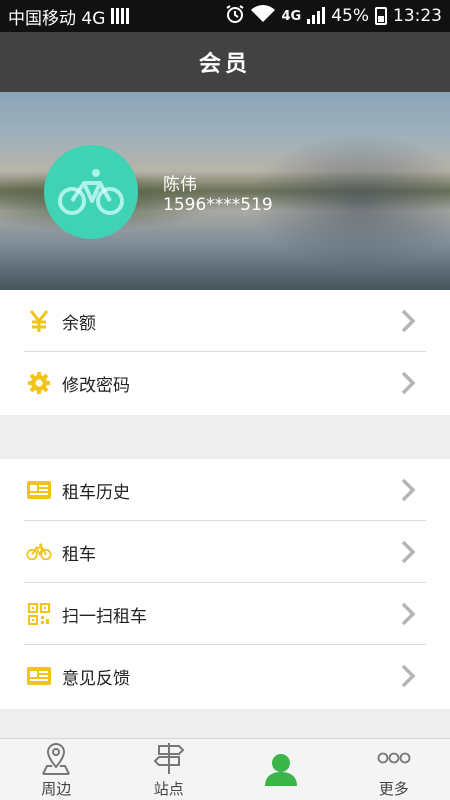 The height and width of the screenshot is (800, 450). Describe the element at coordinates (225, 321) in the screenshot. I see `menu-item-balance: 余额` at that location.